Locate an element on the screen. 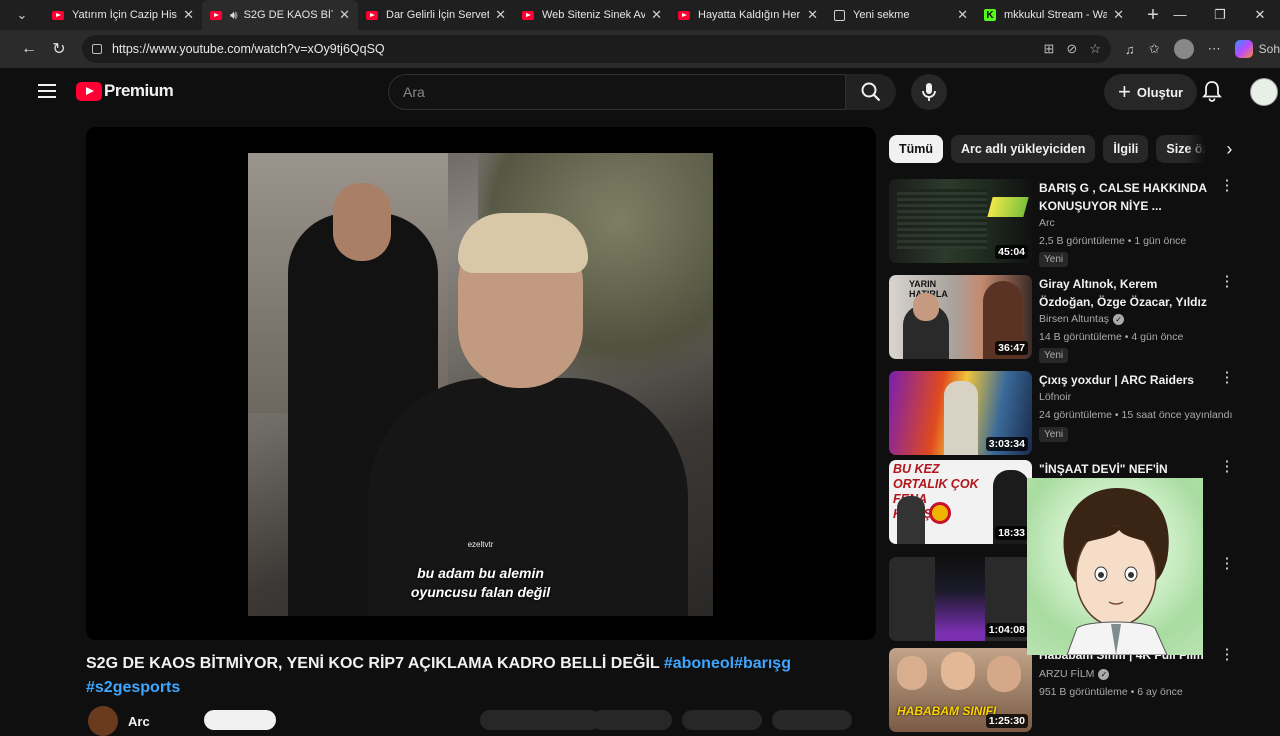  apps-icon: ⊞ is located at coordinates (1049, 49).